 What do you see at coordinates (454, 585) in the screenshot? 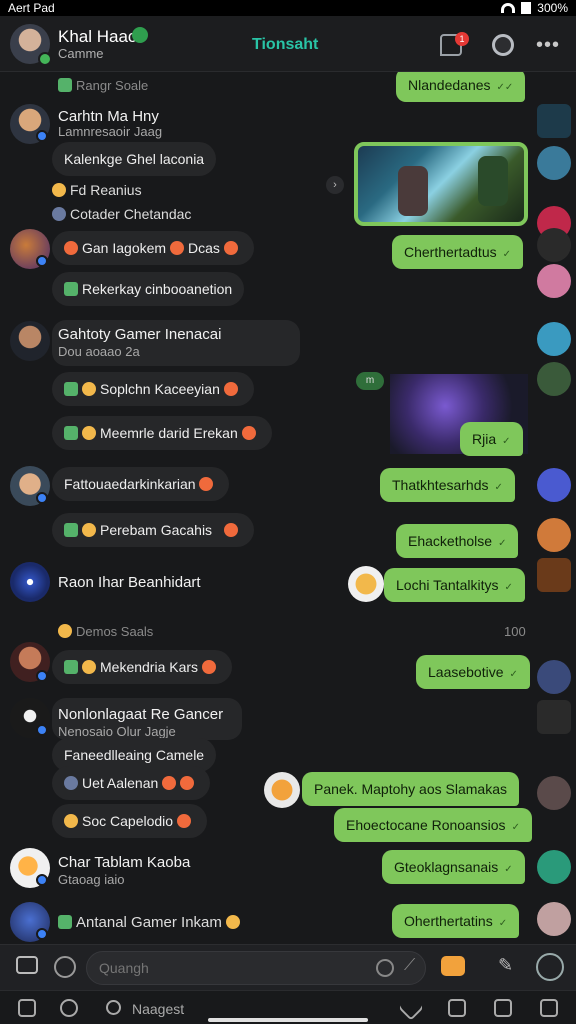
I see `outgoing-message: Lochi Tantalkitys ✓` at bounding box center [454, 585].